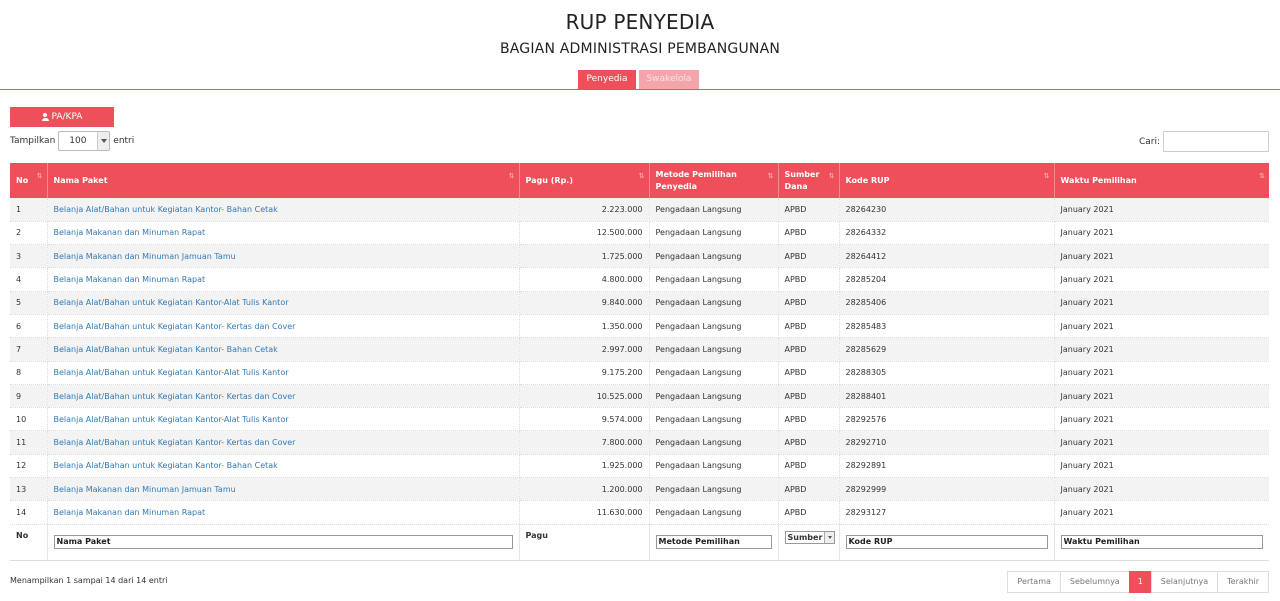 The height and width of the screenshot is (601, 1280). Describe the element at coordinates (810, 537) in the screenshot. I see `filter-sumber-select: Sumber` at that location.